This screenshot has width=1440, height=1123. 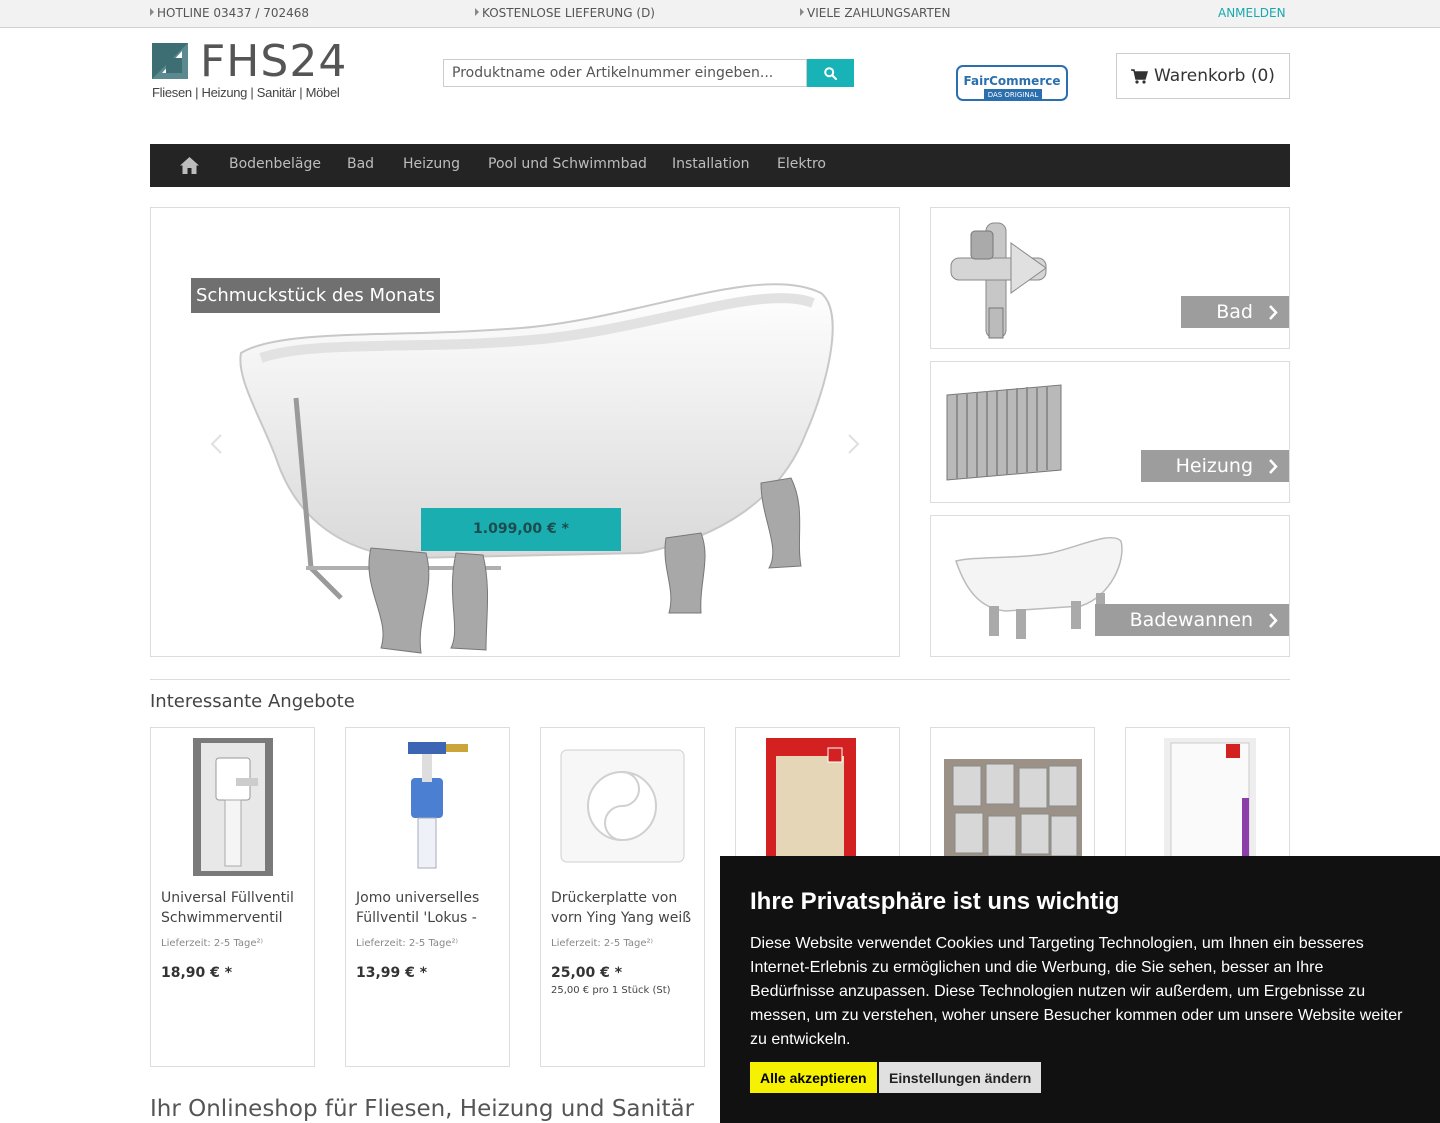 What do you see at coordinates (274, 61) in the screenshot?
I see `logo-text: FHS24` at bounding box center [274, 61].